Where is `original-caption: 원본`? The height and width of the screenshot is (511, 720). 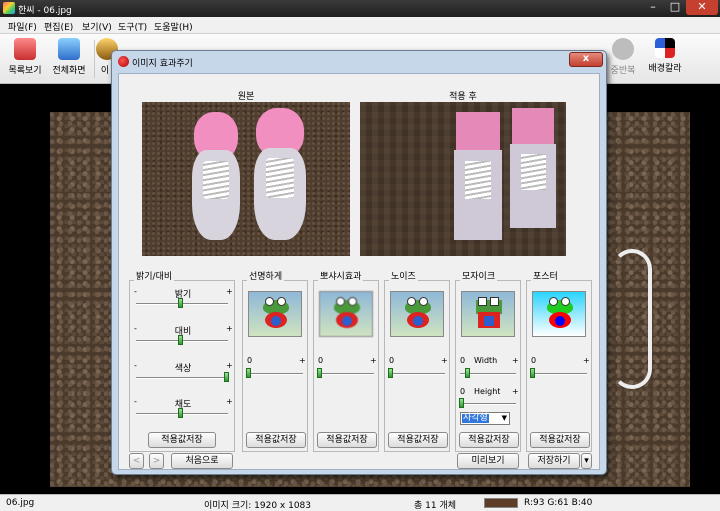
original-caption: 원본 is located at coordinates (246, 97).